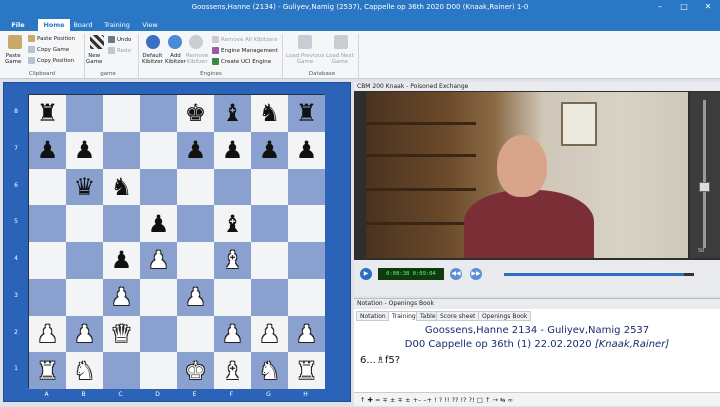 Image resolution: width=720 pixels, height=407 pixels. I want to click on square-e6, so click(195, 187).